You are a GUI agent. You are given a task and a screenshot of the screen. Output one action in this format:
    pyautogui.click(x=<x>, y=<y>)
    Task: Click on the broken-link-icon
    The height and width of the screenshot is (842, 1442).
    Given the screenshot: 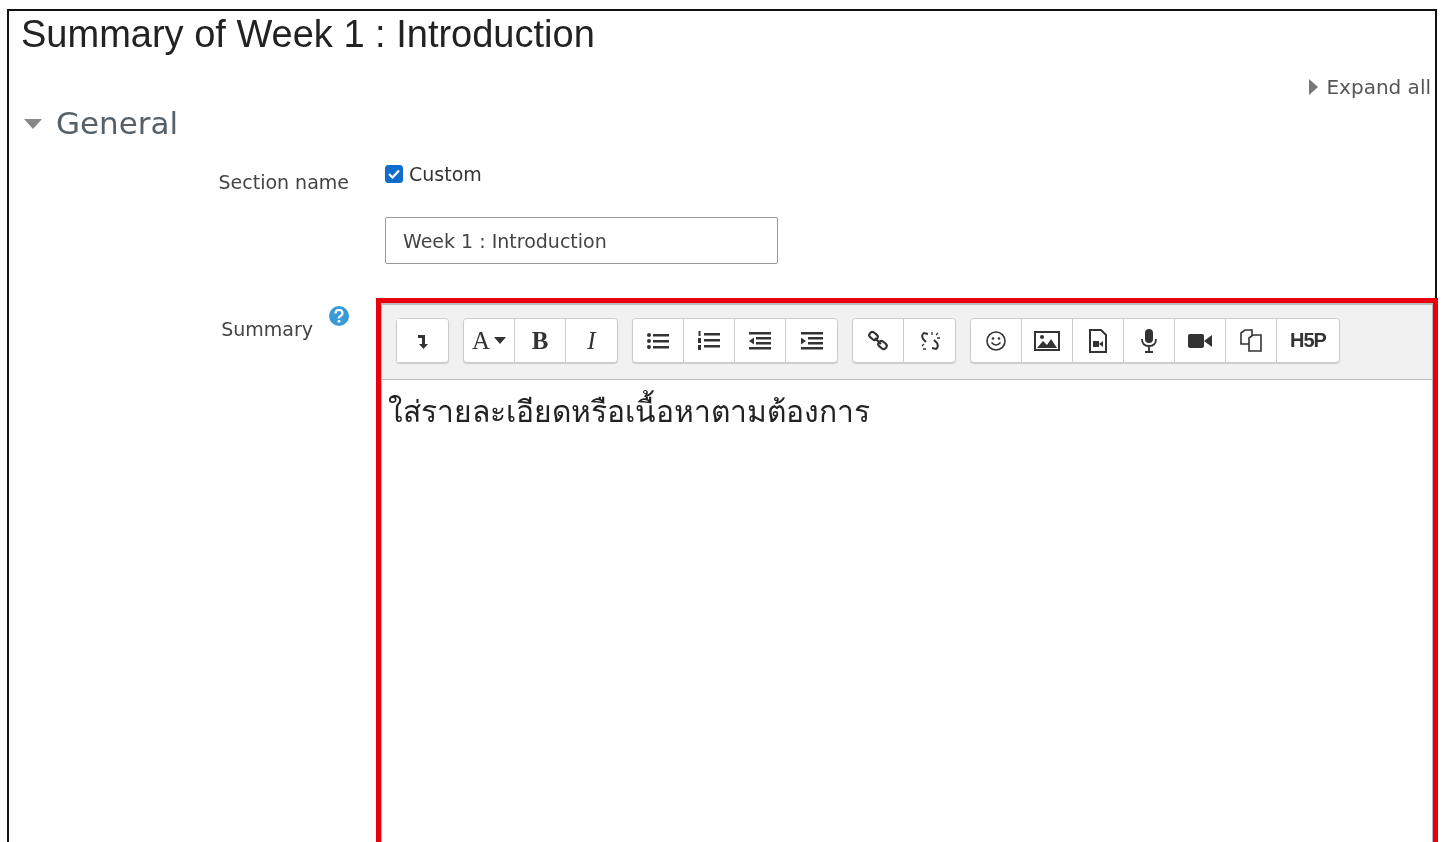 What is the action you would take?
    pyautogui.click(x=929, y=340)
    